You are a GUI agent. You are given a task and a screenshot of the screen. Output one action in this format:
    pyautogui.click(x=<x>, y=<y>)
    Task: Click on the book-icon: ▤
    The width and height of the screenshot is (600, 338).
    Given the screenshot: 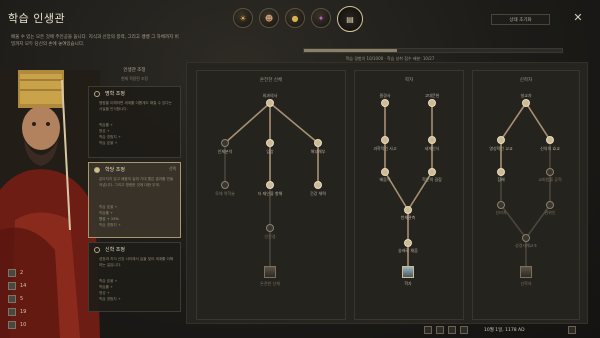 What is the action you would take?
    pyautogui.click(x=350, y=19)
    